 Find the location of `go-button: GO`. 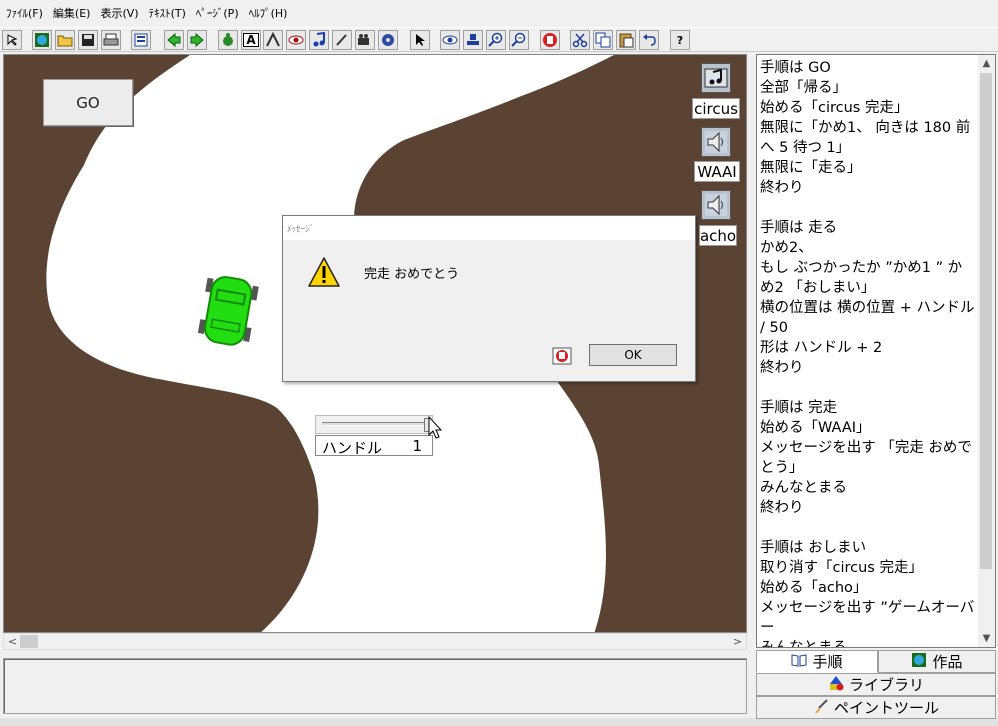

go-button: GO is located at coordinates (88, 102).